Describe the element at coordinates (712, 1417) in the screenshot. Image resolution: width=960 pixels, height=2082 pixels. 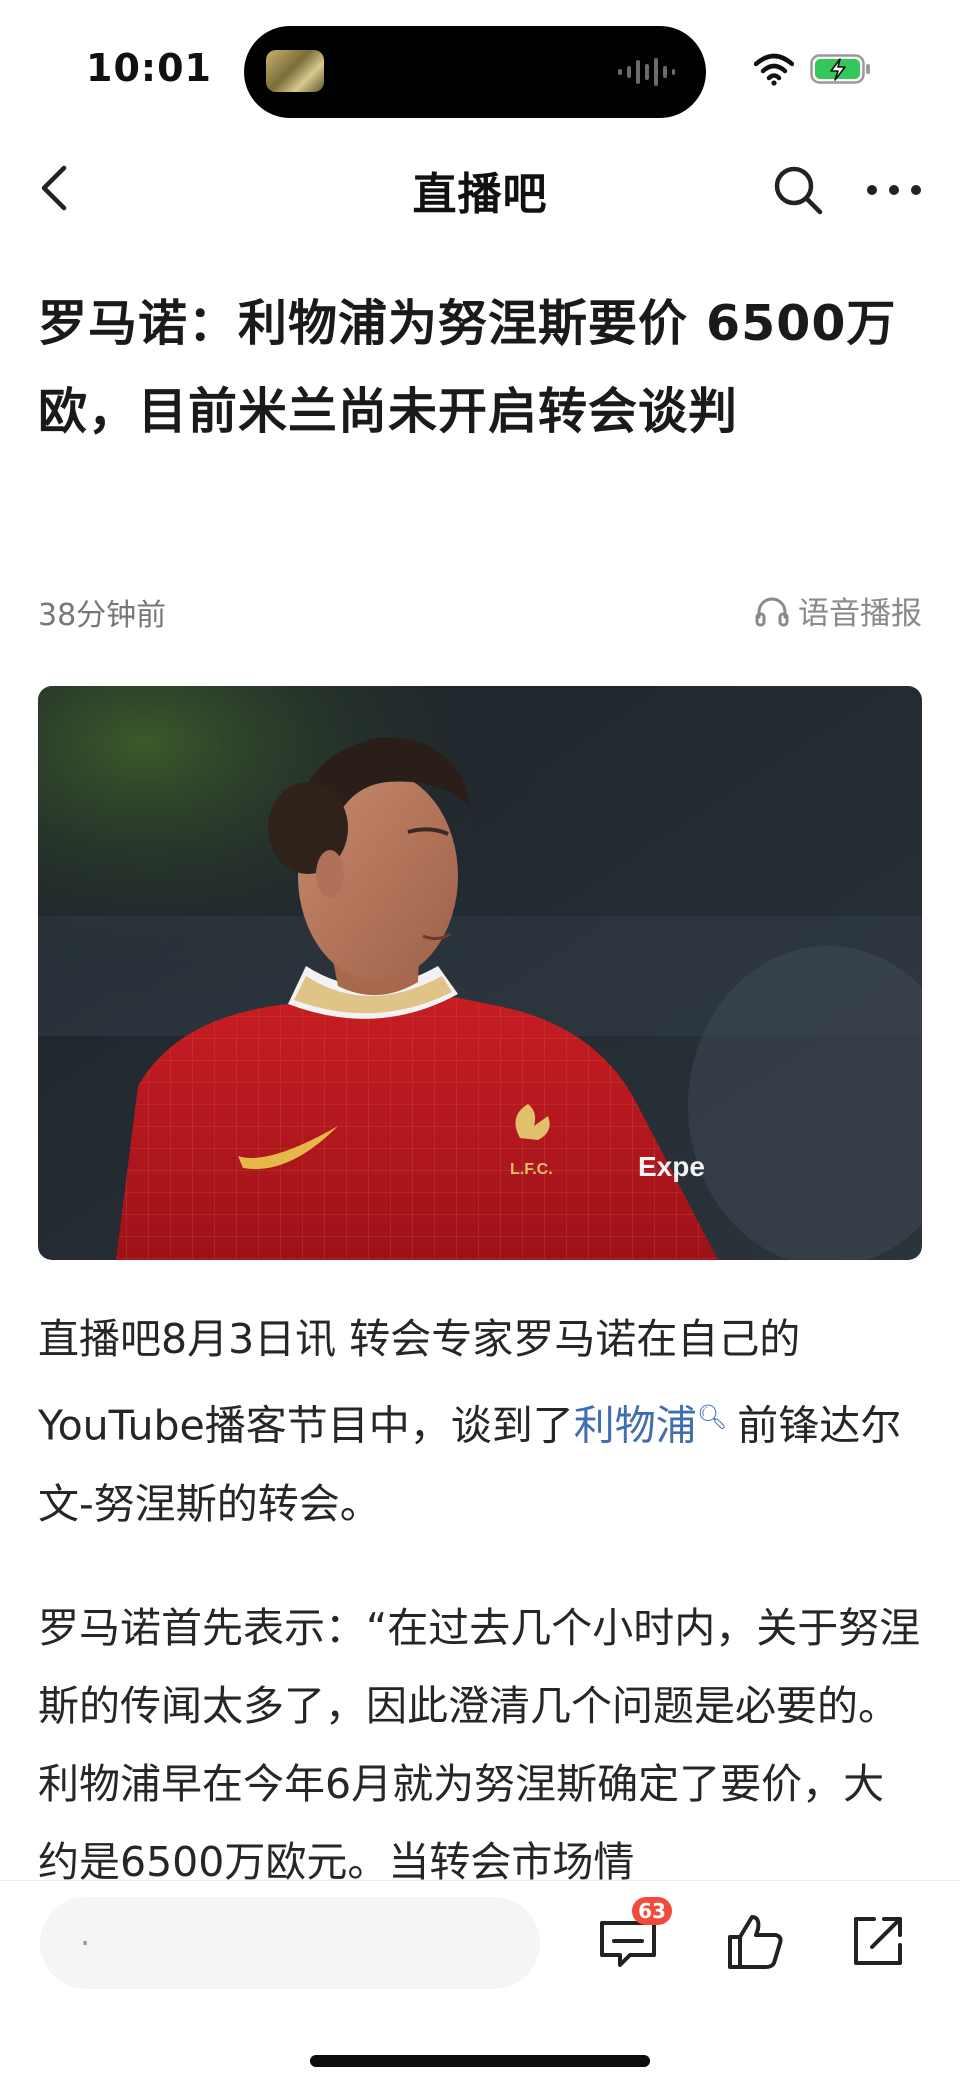
I see `search-mini-icon: 🔍︎` at that location.